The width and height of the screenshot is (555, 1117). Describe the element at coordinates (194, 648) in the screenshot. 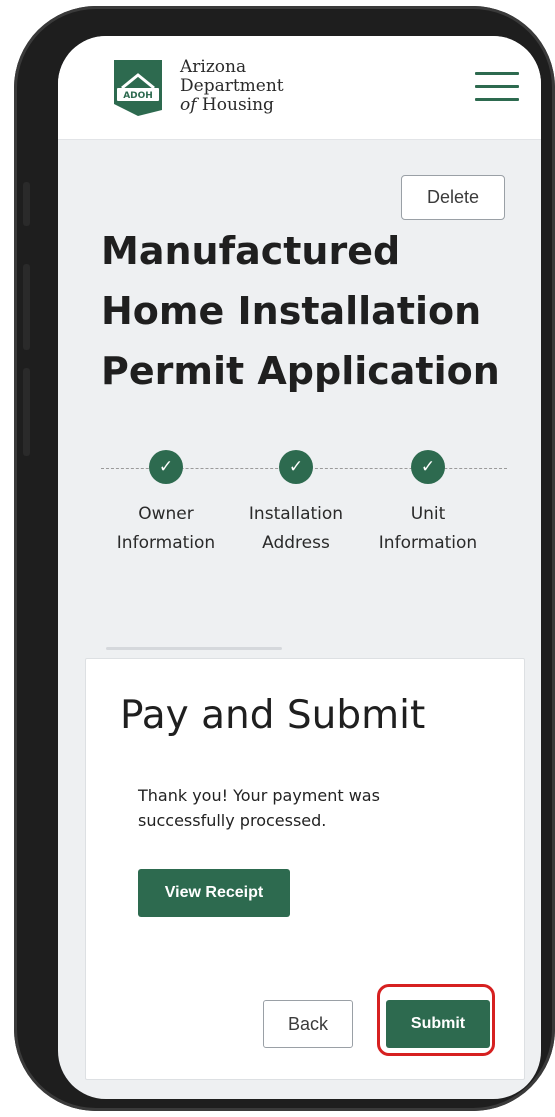

I see `section-divider` at that location.